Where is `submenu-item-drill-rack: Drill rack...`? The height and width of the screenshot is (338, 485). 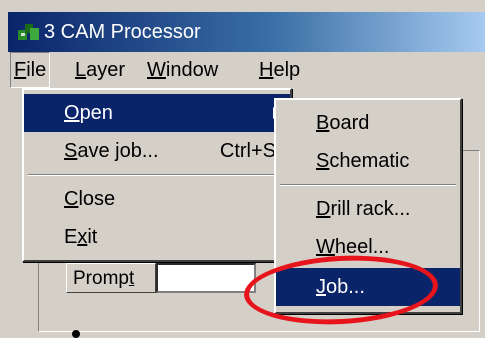 submenu-item-drill-rack: Drill rack... is located at coordinates (368, 209).